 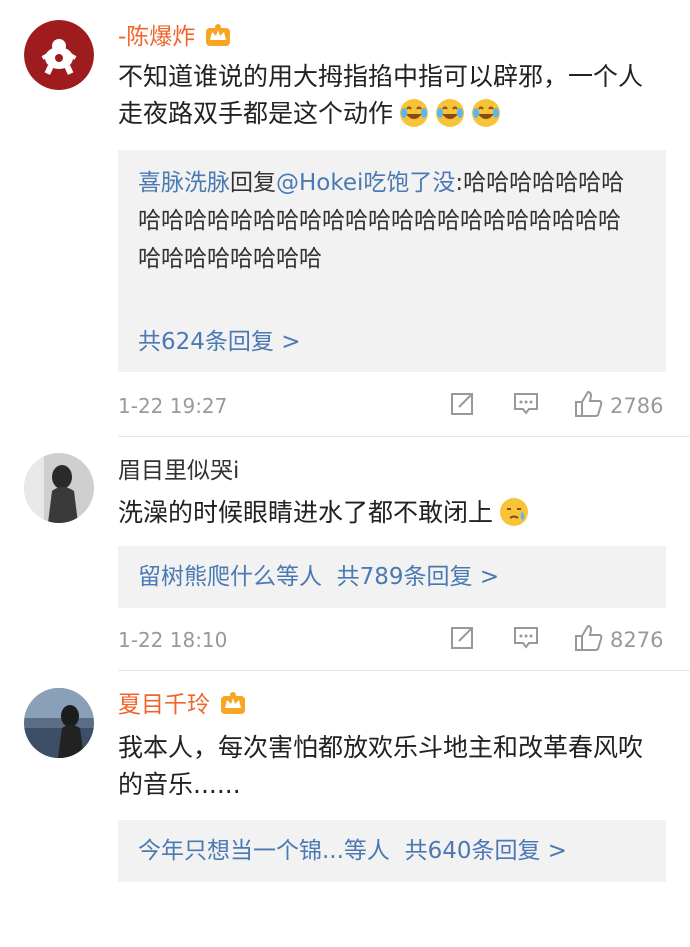 What do you see at coordinates (164, 705) in the screenshot?
I see `username-text: 夏目千玲` at bounding box center [164, 705].